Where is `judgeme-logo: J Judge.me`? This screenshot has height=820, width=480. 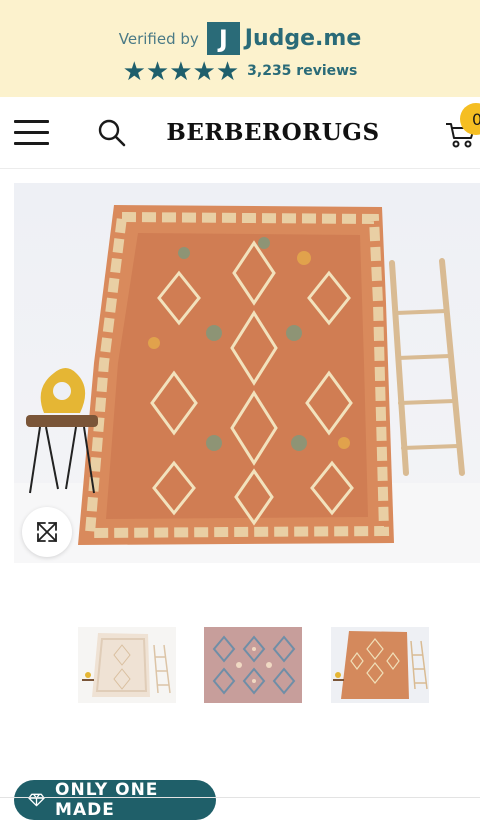 judgeme-logo: J Judge.me is located at coordinates (284, 38).